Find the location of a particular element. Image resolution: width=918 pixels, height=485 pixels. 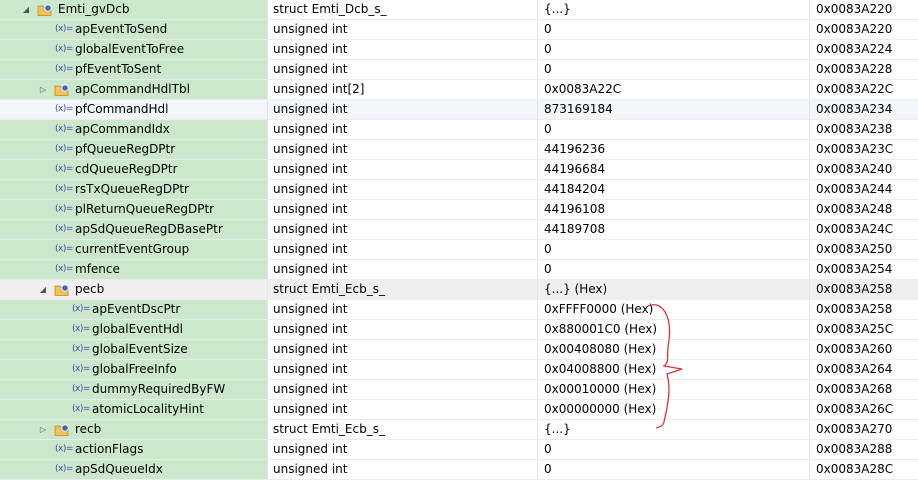

name-cell: (x)= apSdQueueRegDBasePtr is located at coordinates (134, 229).